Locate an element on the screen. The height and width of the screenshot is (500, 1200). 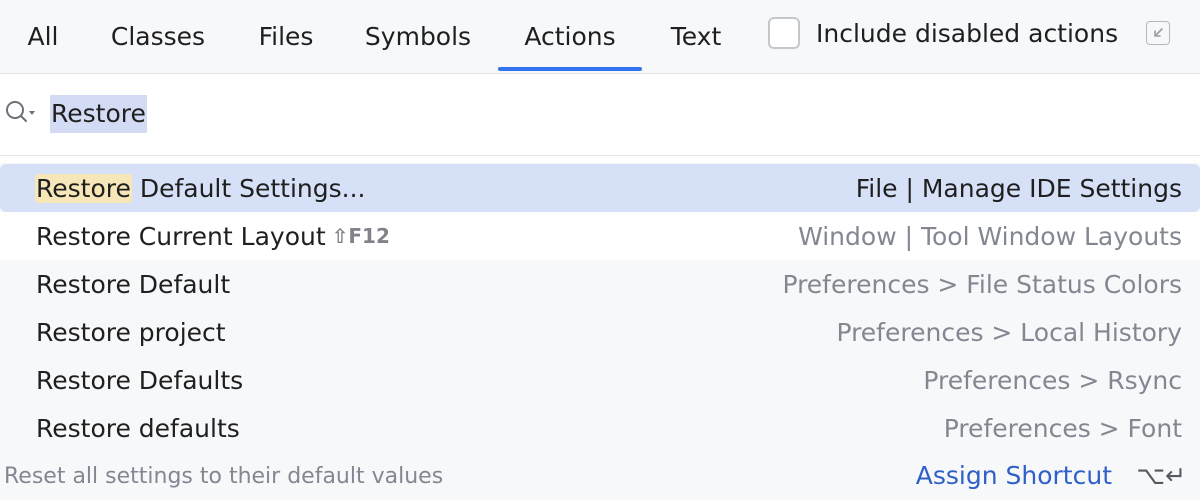
tab-actions: Actions is located at coordinates (570, 36).